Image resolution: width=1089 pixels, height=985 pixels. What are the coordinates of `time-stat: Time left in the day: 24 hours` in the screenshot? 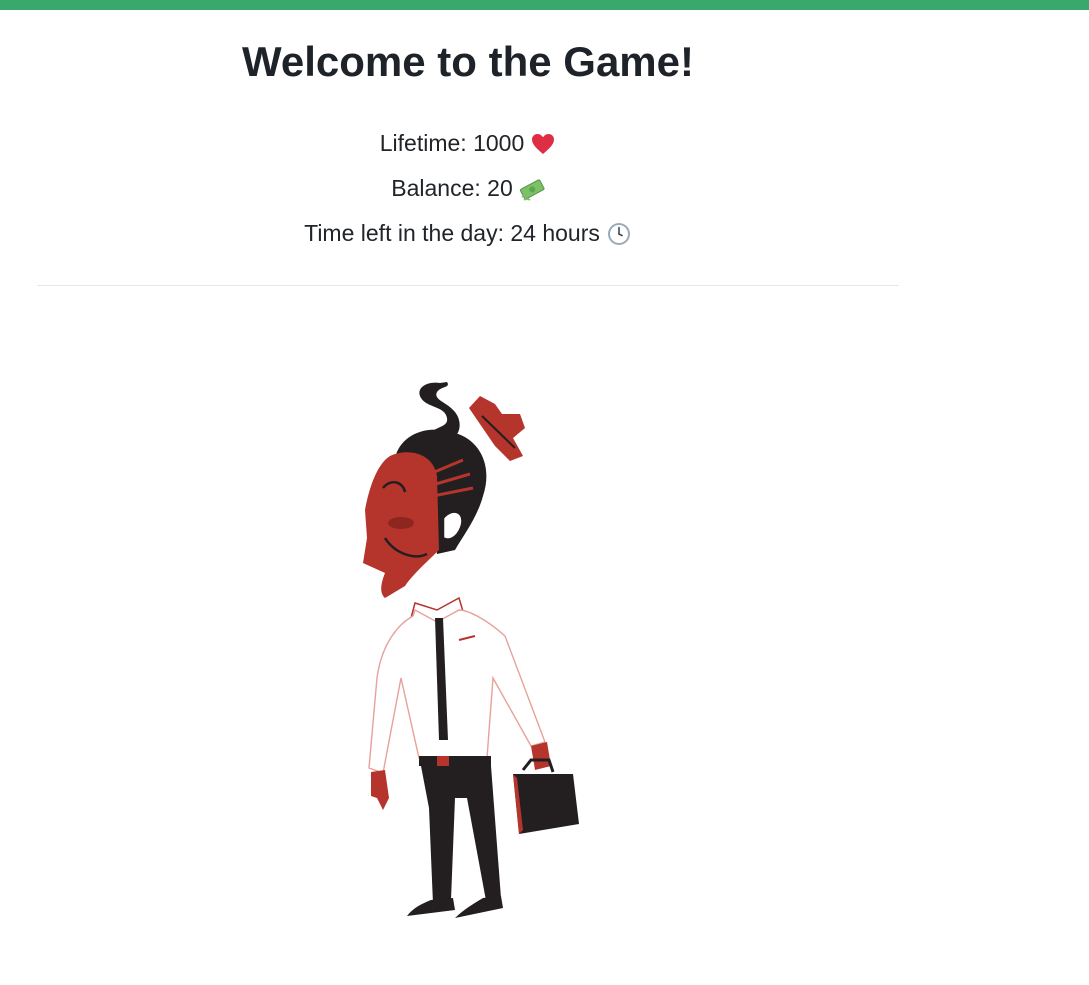 It's located at (468, 233).